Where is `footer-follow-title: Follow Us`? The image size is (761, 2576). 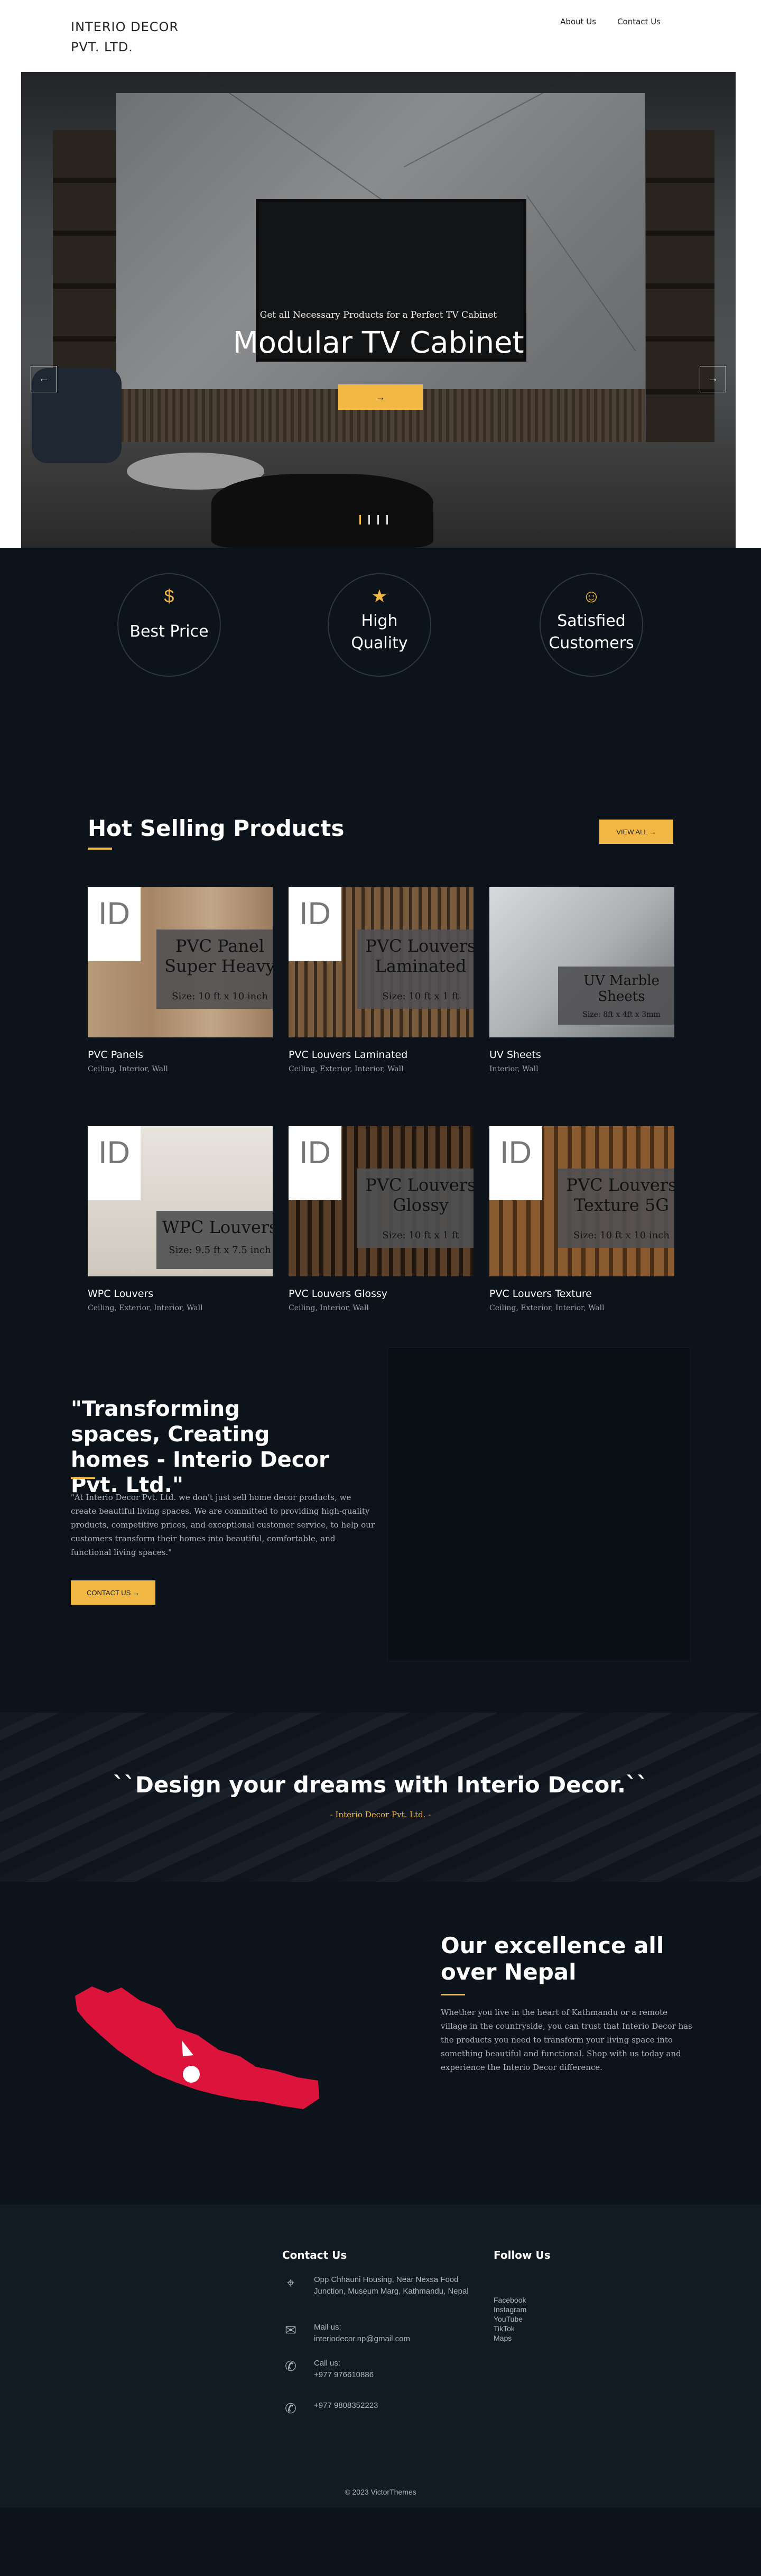
footer-follow-title: Follow Us is located at coordinates (522, 2255).